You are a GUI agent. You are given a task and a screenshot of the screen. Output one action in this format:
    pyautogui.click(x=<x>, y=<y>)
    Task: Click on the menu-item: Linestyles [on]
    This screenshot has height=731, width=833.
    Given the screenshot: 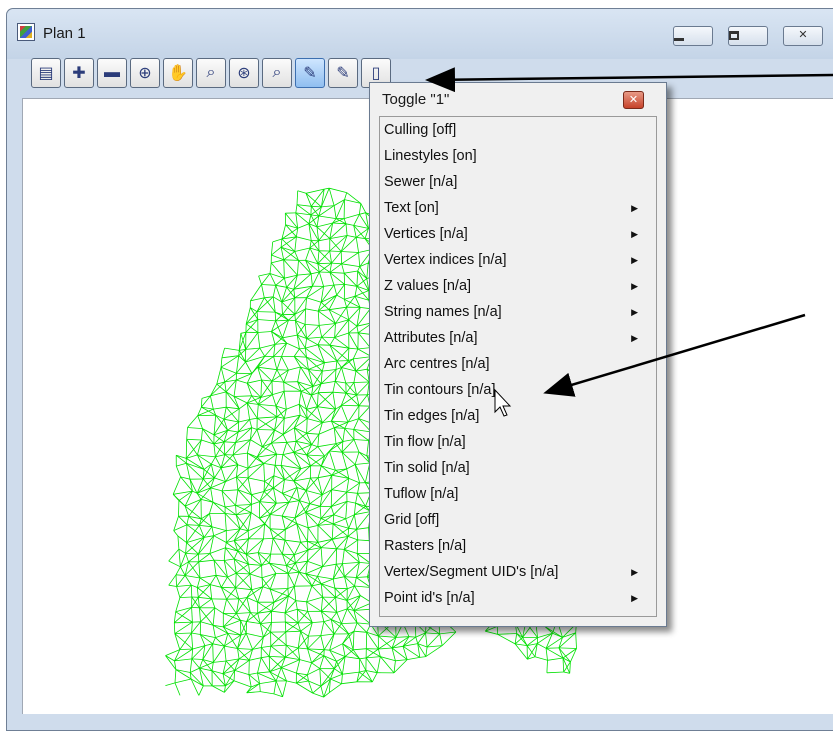 What is the action you would take?
    pyautogui.click(x=515, y=156)
    